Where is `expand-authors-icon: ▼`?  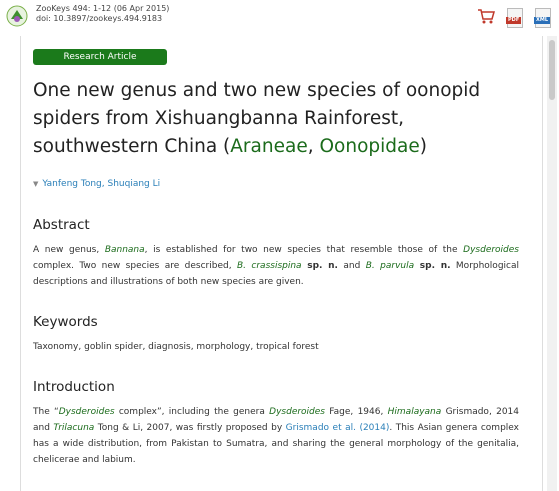 expand-authors-icon: ▼ is located at coordinates (35, 184).